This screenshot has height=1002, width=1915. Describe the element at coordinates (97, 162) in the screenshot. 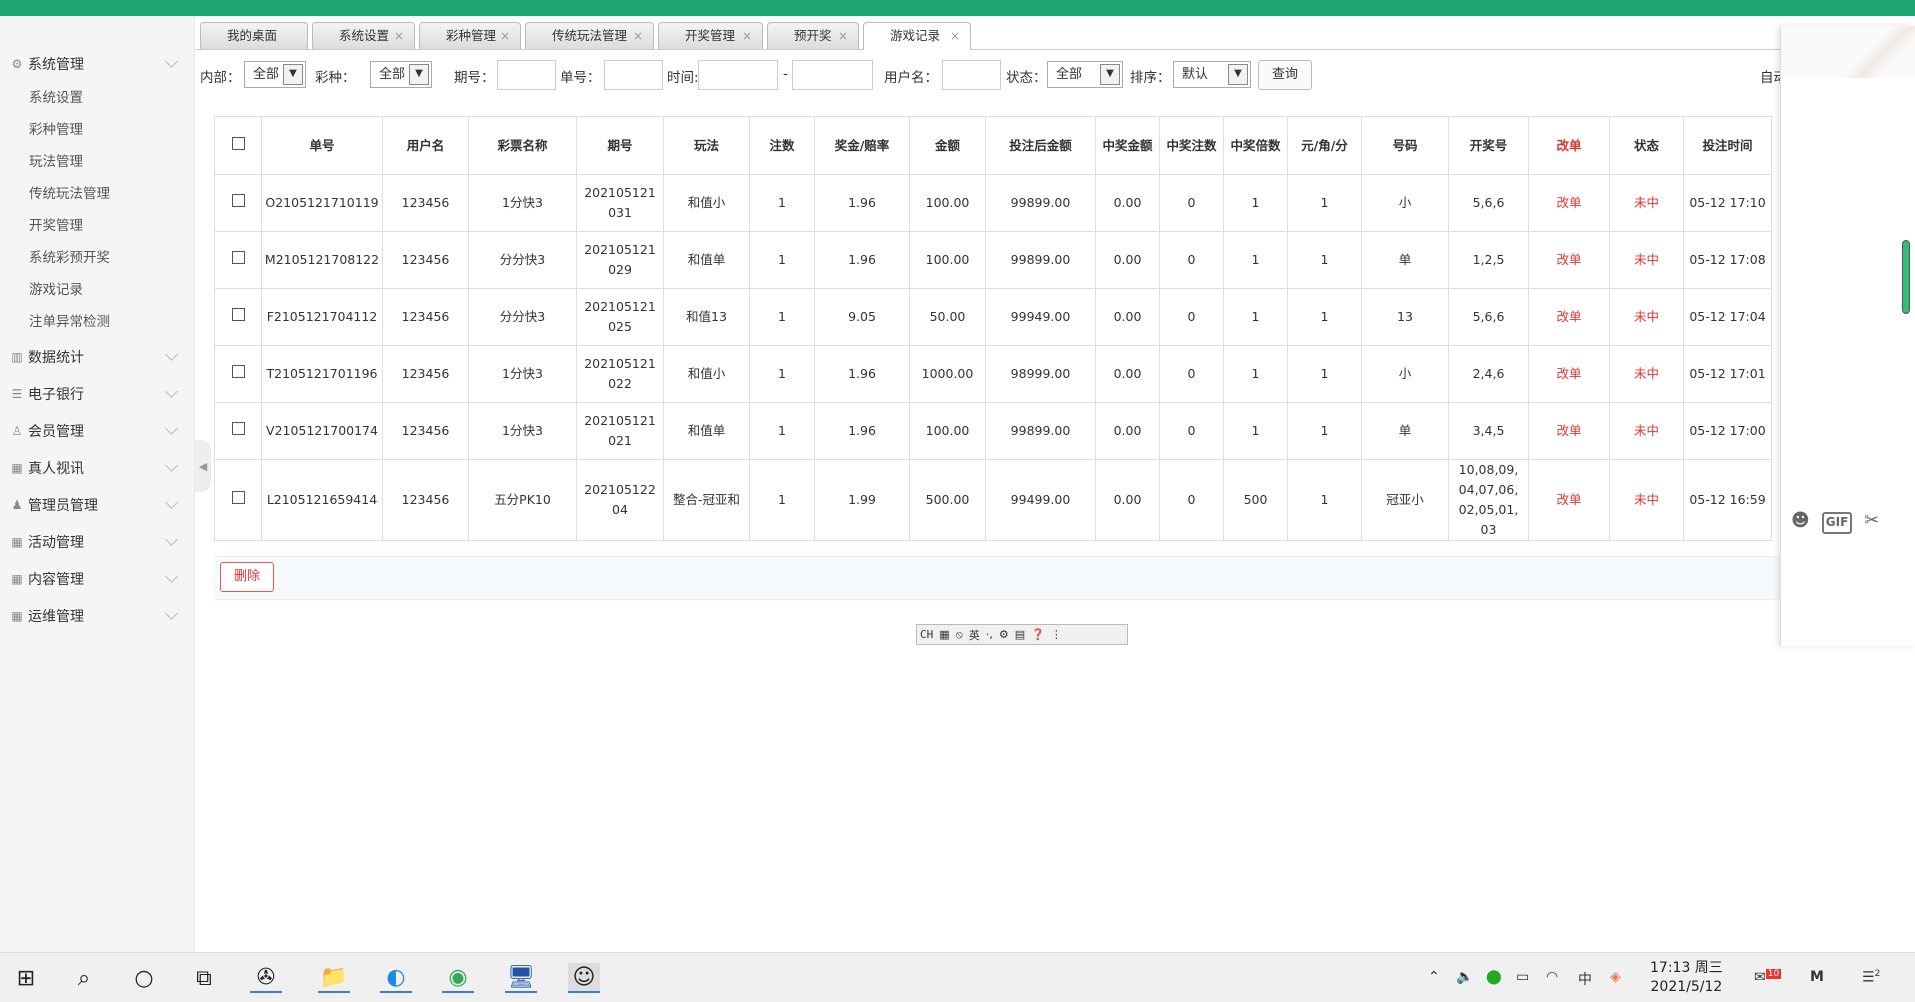

I see `sidebar-item: 玩法管理` at that location.